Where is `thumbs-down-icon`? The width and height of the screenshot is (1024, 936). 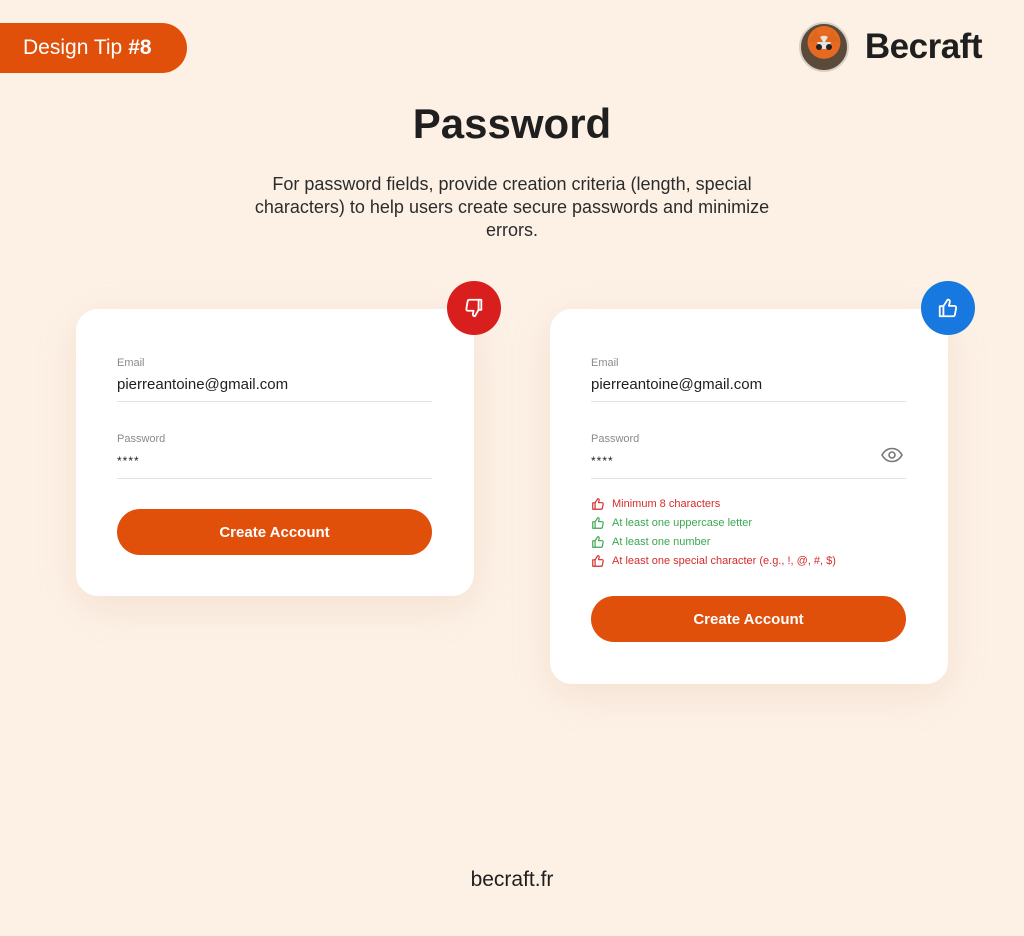 thumbs-down-icon is located at coordinates (474, 308).